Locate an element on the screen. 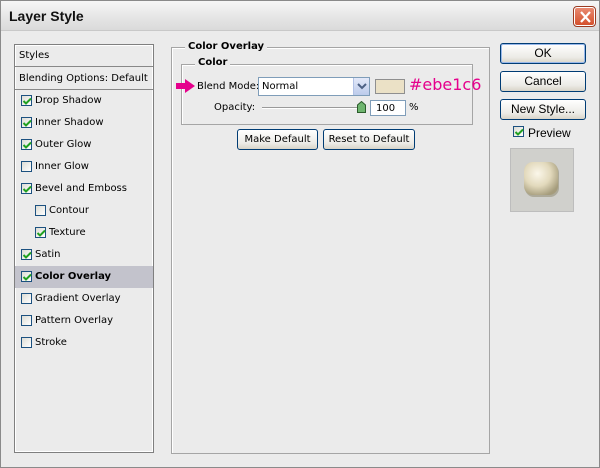  title-bar: Layer Style is located at coordinates (300, 16).